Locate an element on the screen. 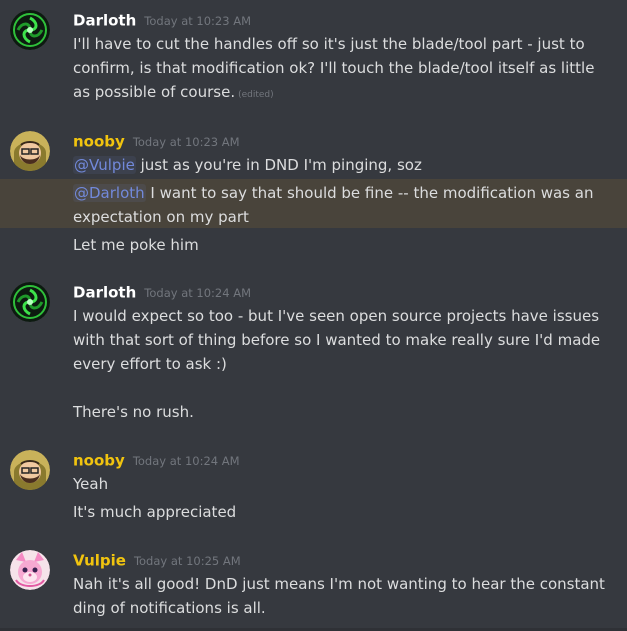  timestamp: Today at 10:25 AM is located at coordinates (187, 560).